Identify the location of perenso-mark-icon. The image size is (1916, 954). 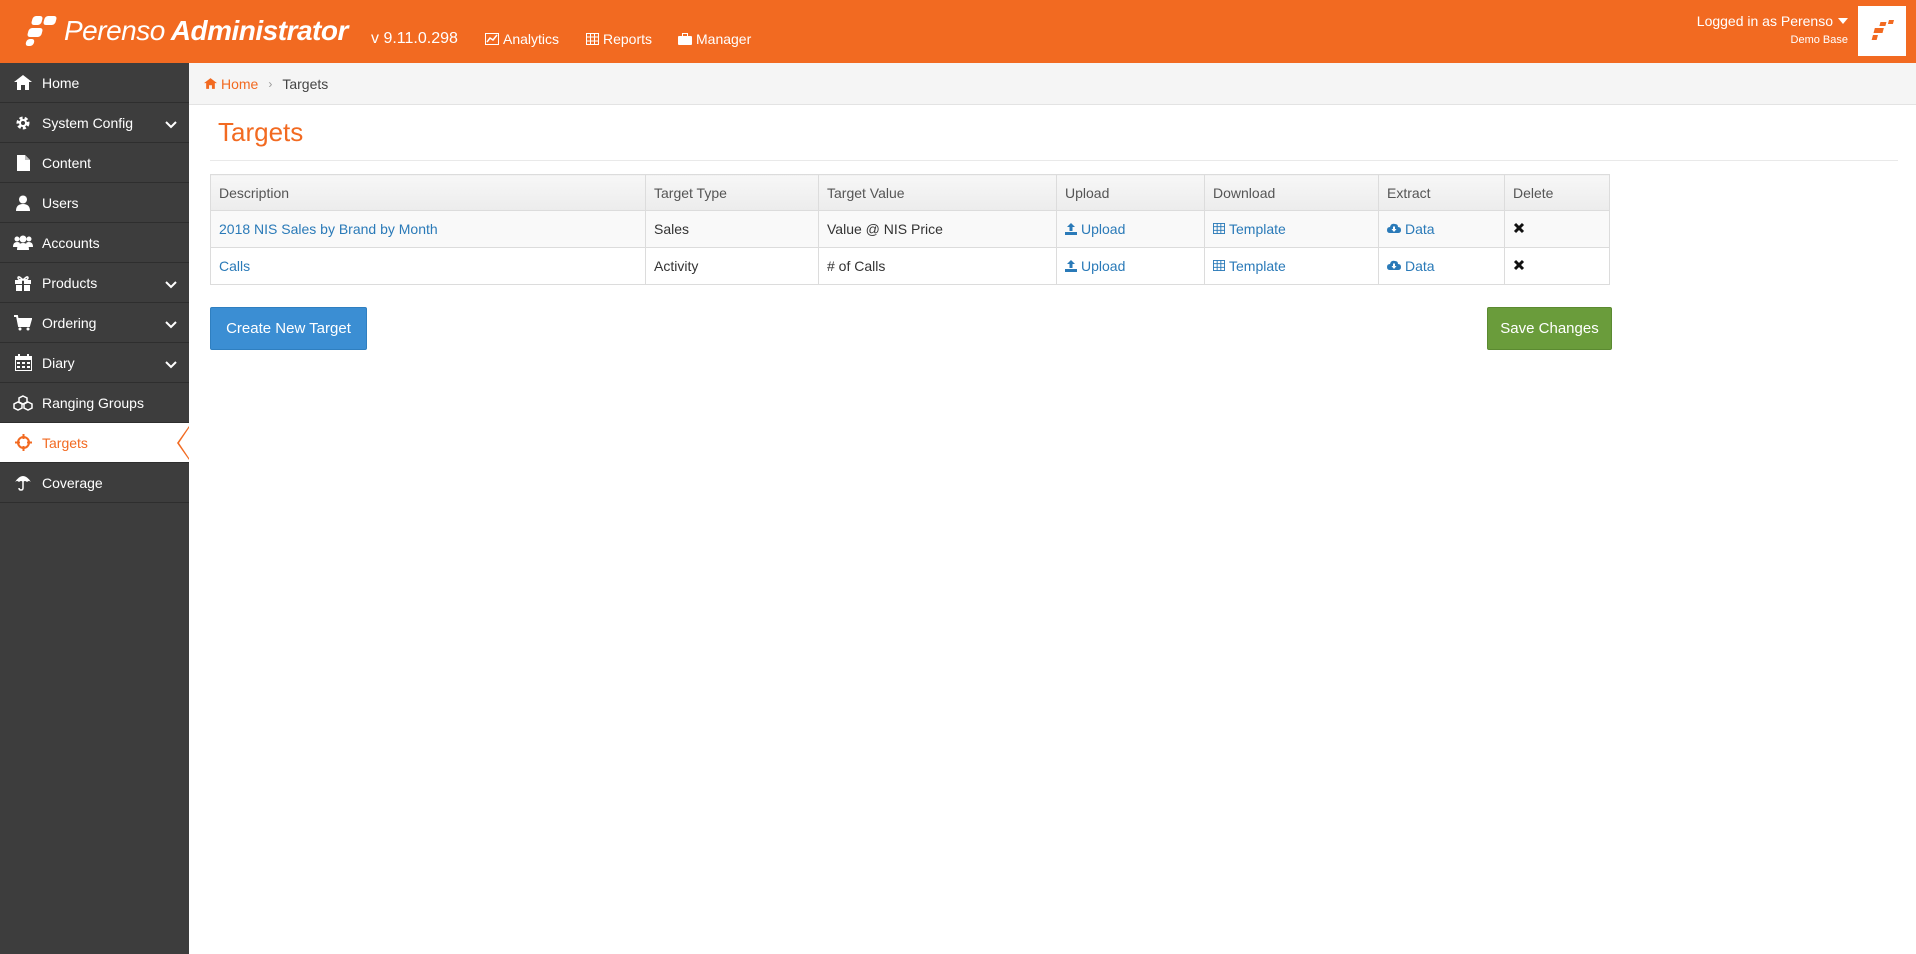
(1882, 30).